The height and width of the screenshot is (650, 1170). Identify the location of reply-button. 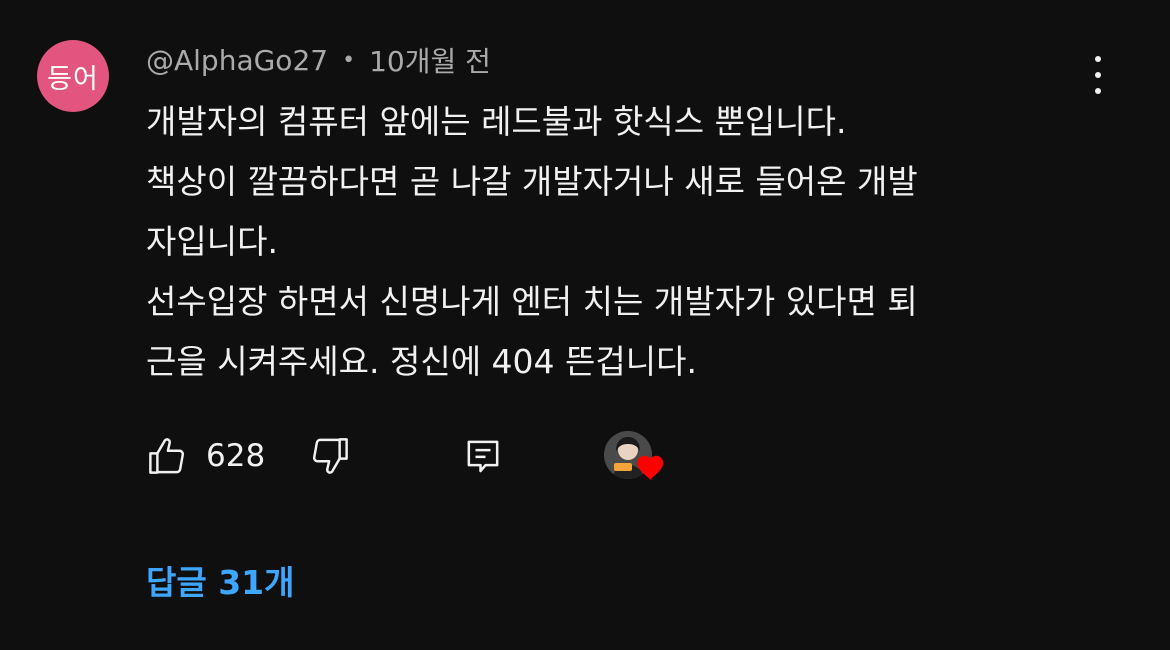
(483, 456).